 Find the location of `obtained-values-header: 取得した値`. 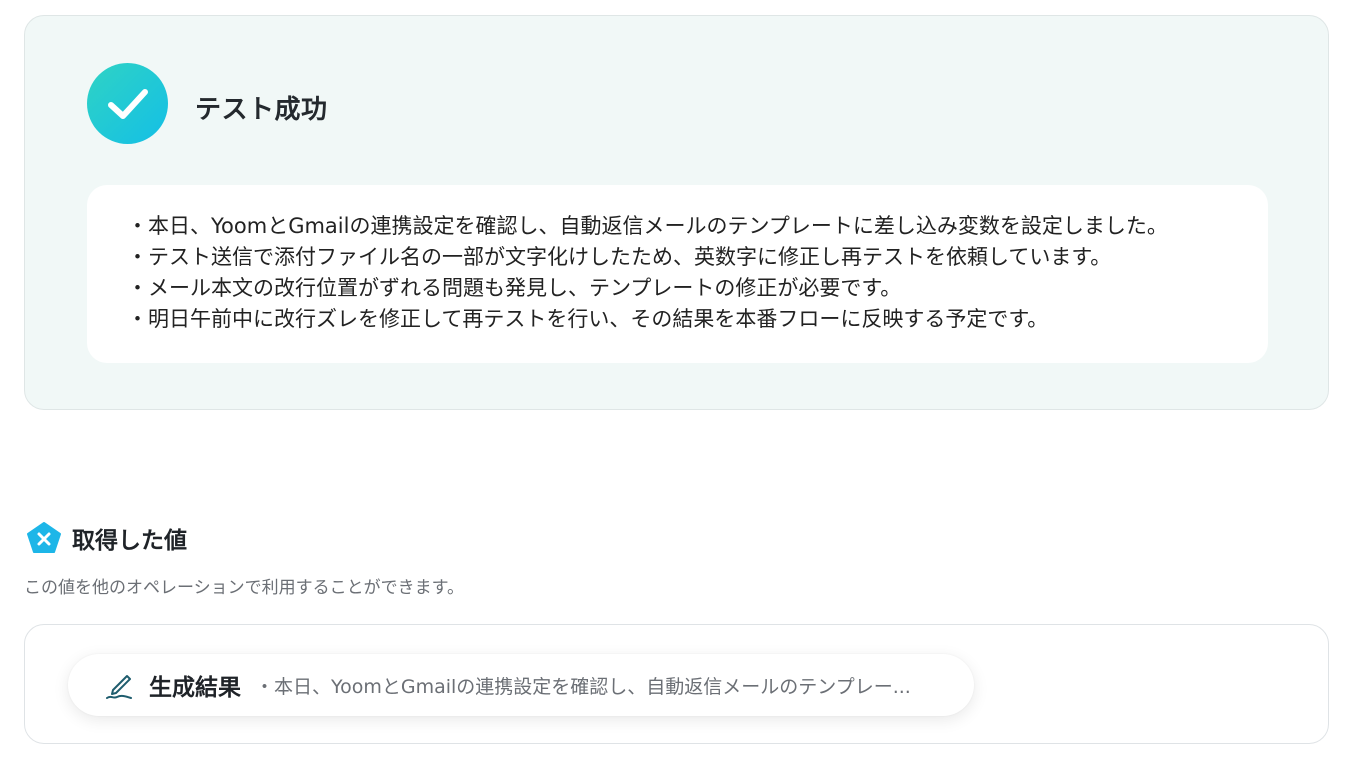

obtained-values-header: 取得した値 is located at coordinates (106, 538).